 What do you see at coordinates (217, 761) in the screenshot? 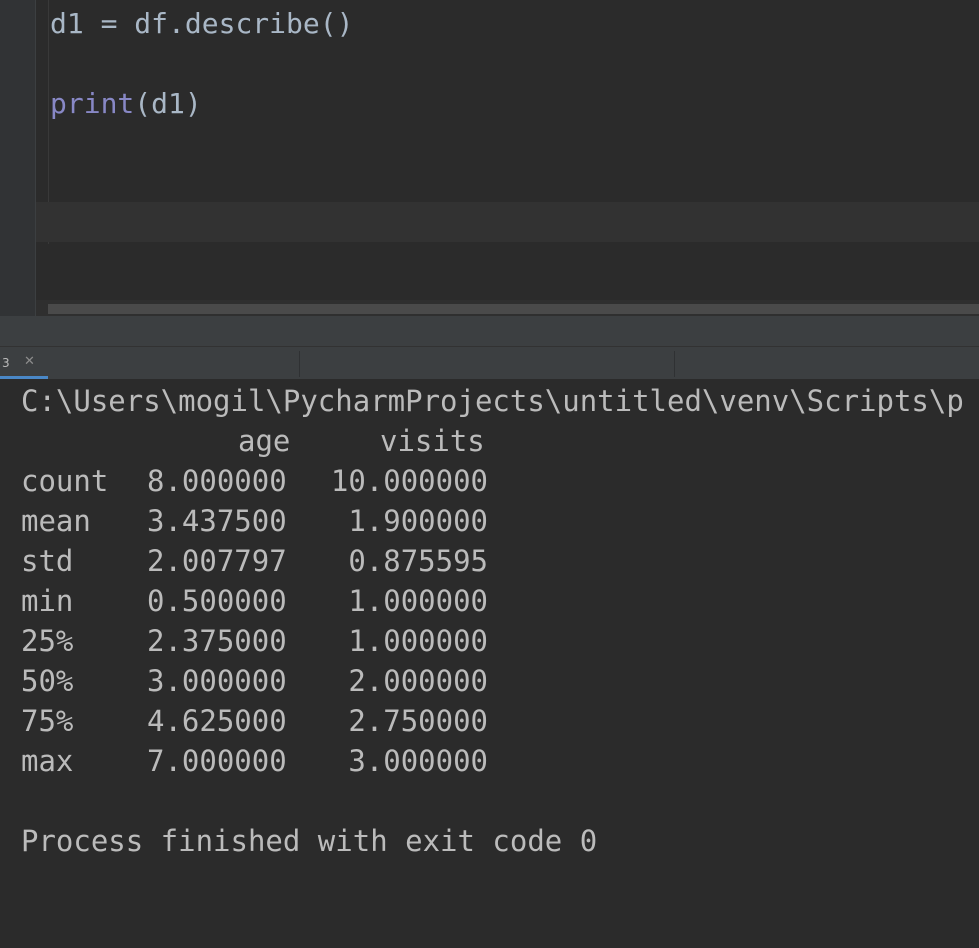
I see `age-value: 7.000000` at bounding box center [217, 761].